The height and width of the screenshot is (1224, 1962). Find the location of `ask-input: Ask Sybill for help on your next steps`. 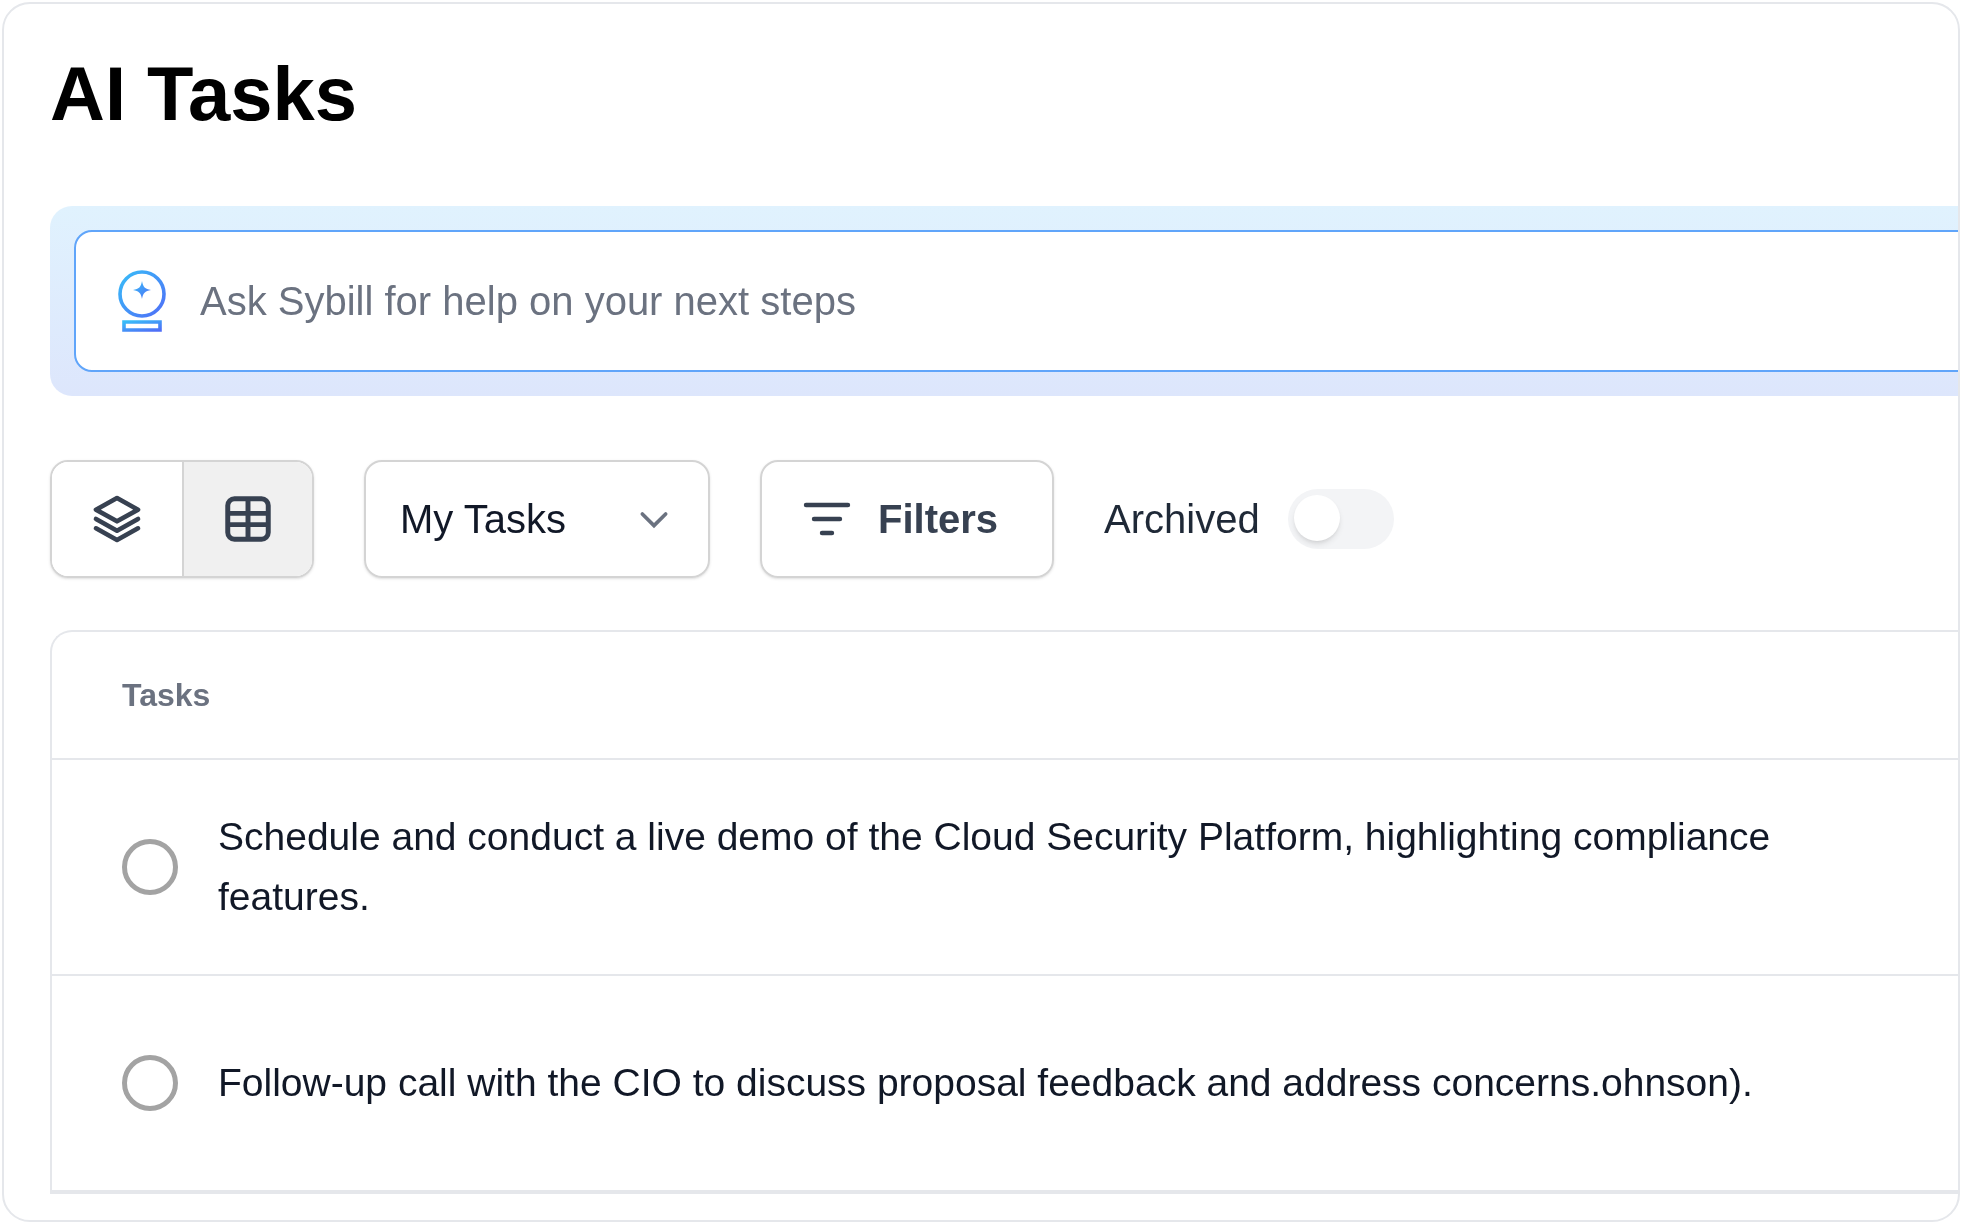

ask-input: Ask Sybill for help on your next steps is located at coordinates (1079, 301).